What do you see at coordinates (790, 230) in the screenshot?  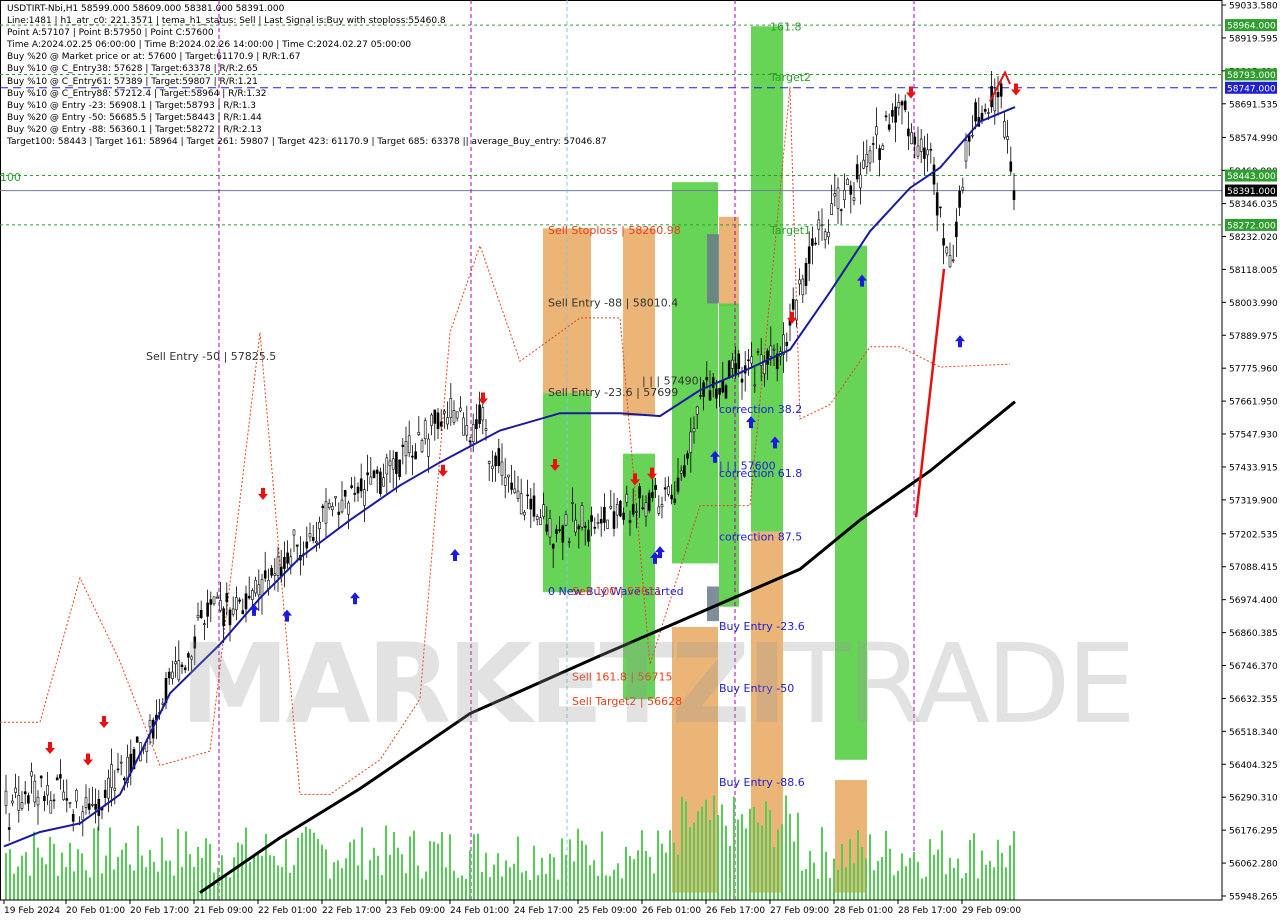 I see `chart-annotation: Target1` at bounding box center [790, 230].